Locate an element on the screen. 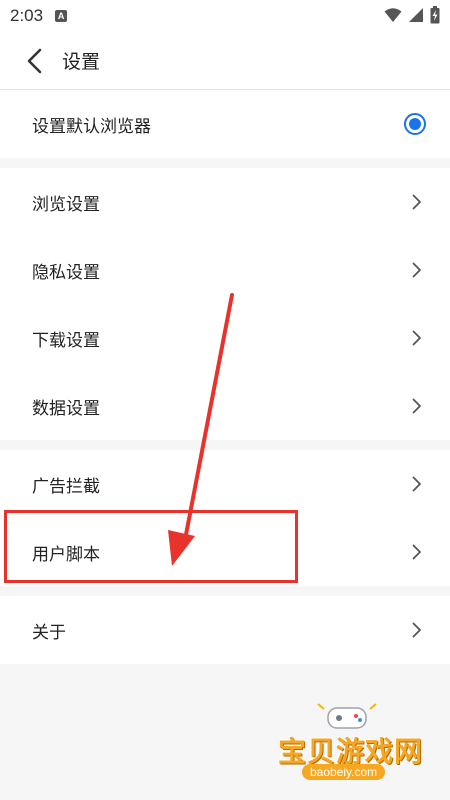 The image size is (450, 800). privacy-settings-label: 隐私设置 is located at coordinates (66, 272).